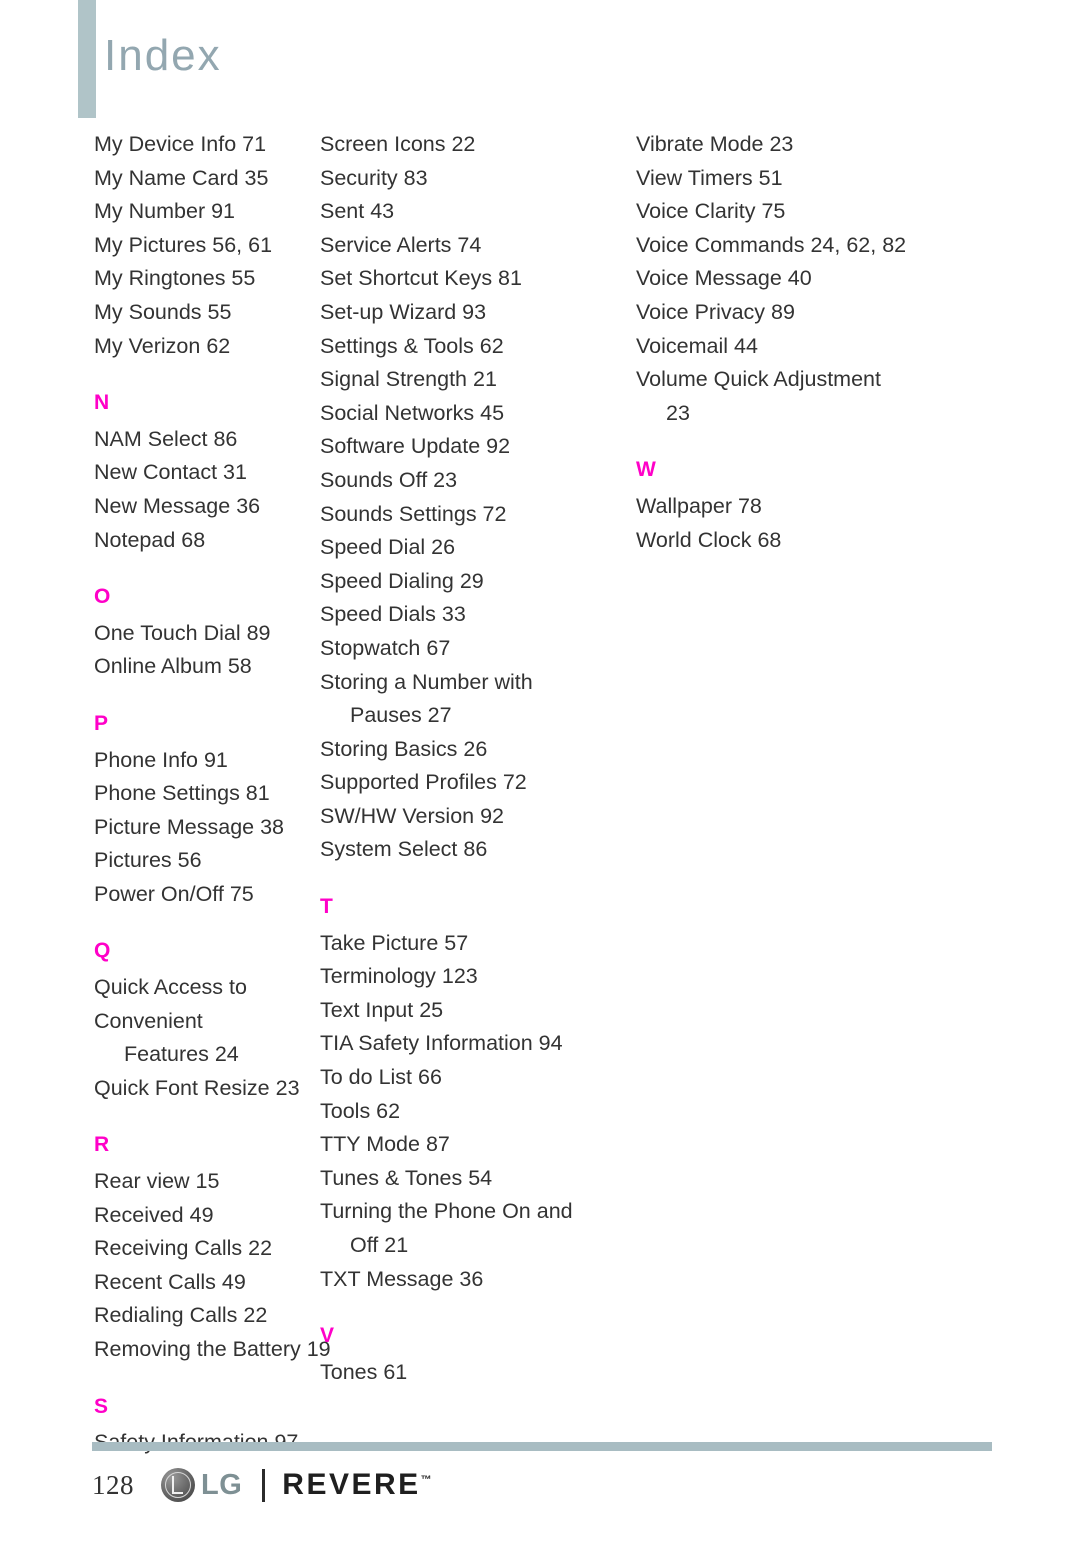 This screenshot has height=1552, width=1080. Describe the element at coordinates (202, 440) in the screenshot. I see `index-entry: NAM Select 86` at that location.